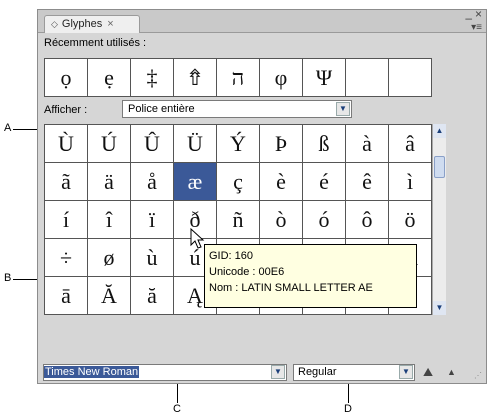 The image size is (488, 417). What do you see at coordinates (281, 144) in the screenshot?
I see `glyph-cell: Þ` at bounding box center [281, 144].